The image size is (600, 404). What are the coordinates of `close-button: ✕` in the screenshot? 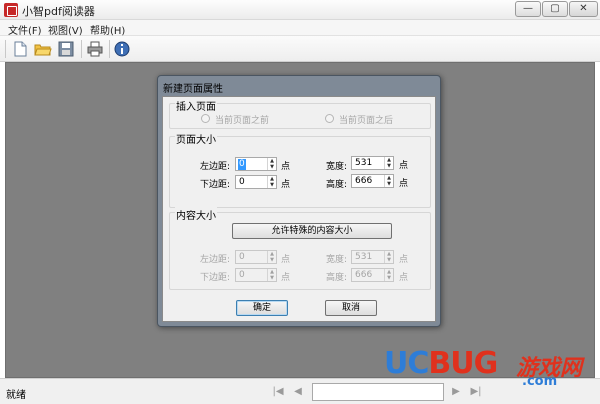 It's located at (583, 9).